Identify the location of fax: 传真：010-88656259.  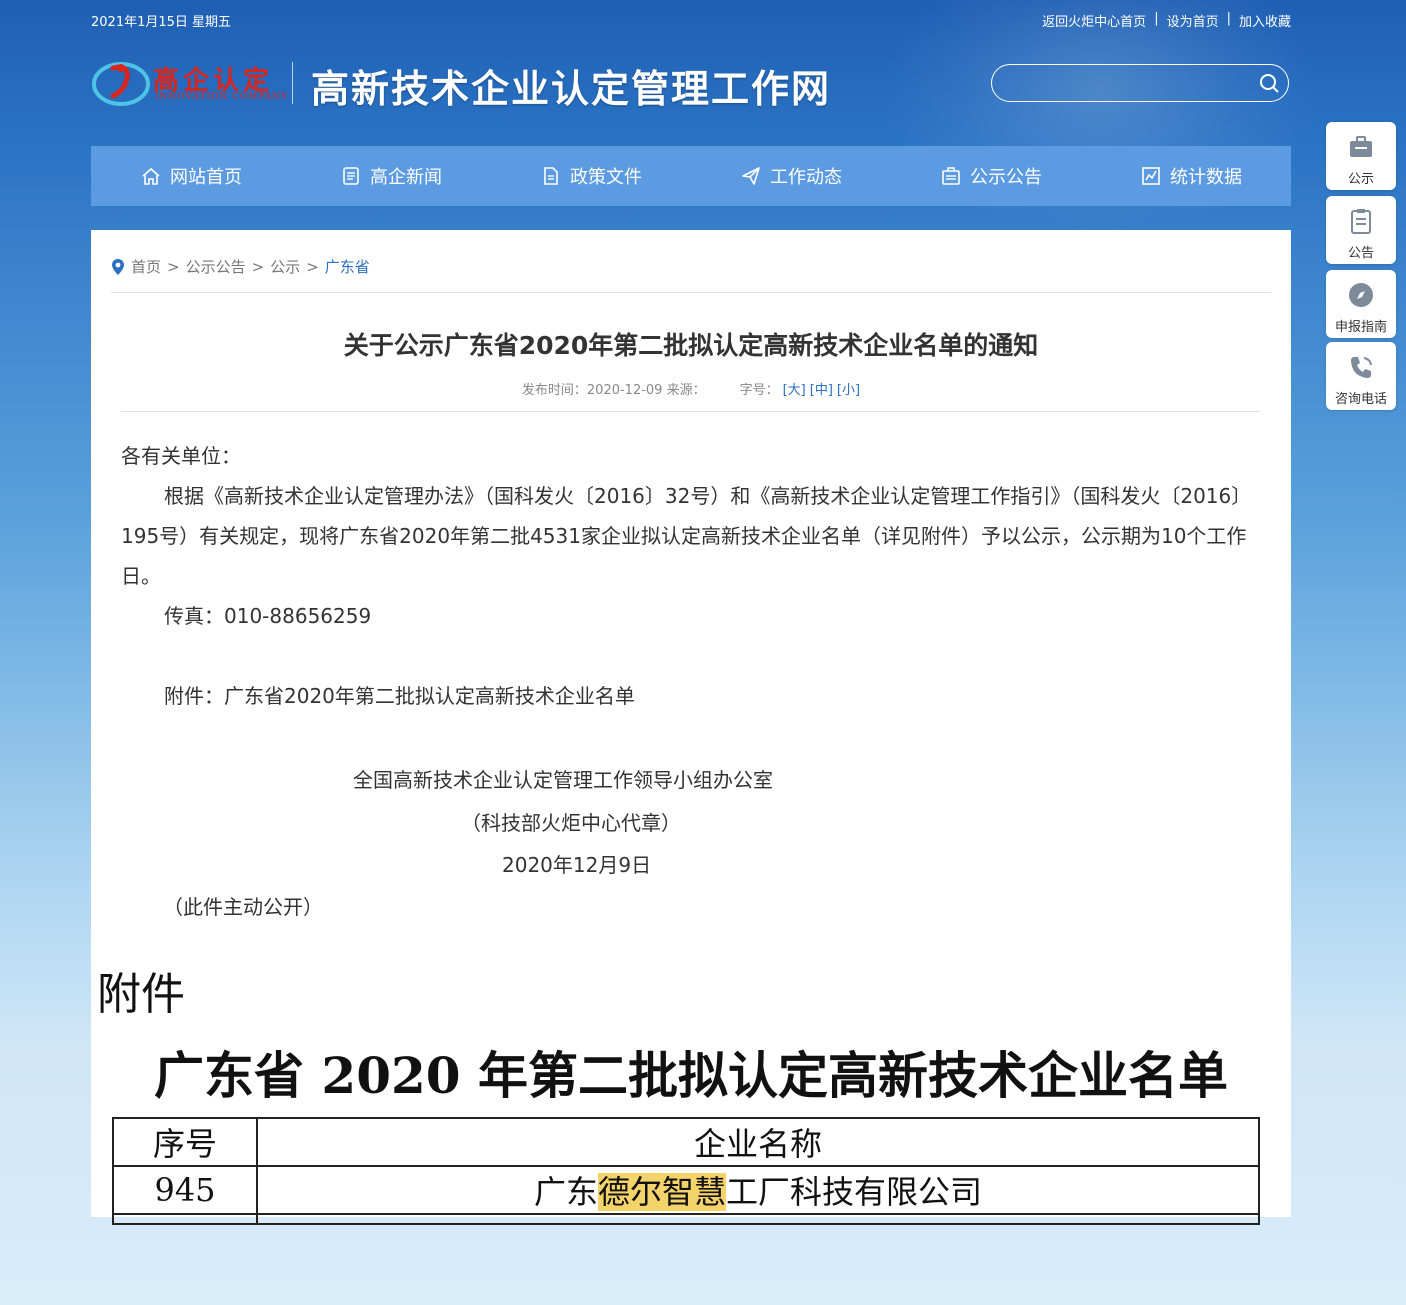
(268, 616).